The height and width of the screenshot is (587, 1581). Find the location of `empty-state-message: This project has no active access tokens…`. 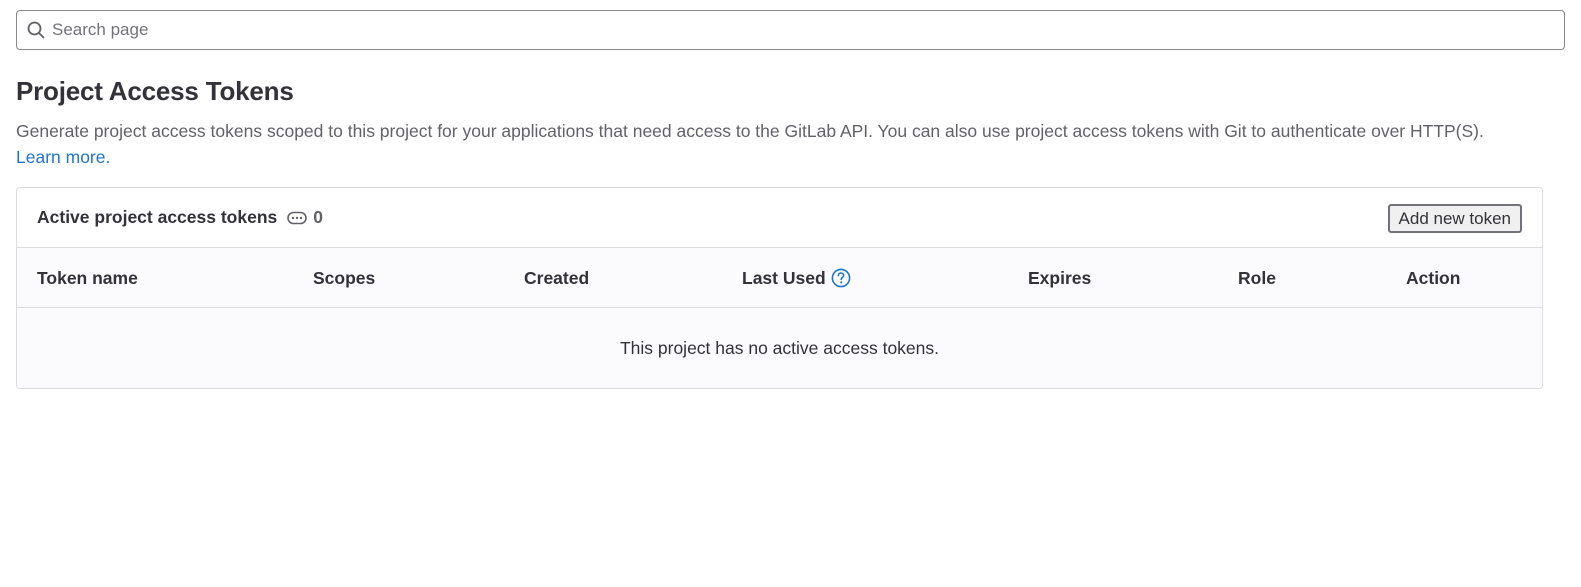

empty-state-message: This project has no active access tokens… is located at coordinates (779, 348).